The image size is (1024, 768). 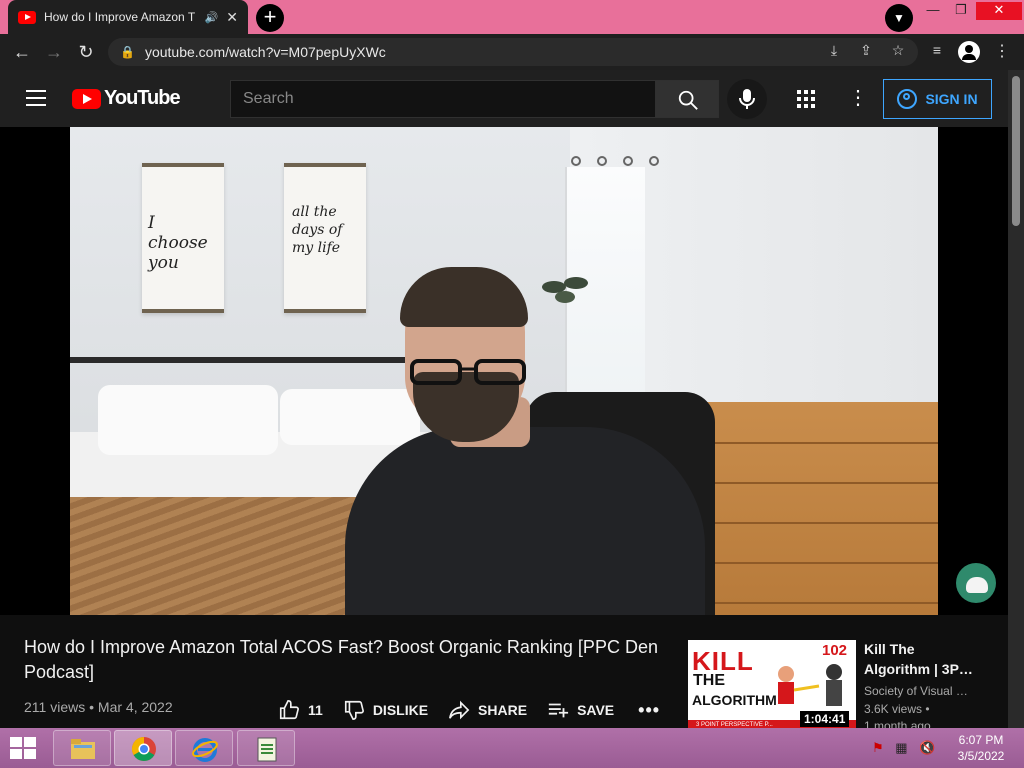 What do you see at coordinates (55, 707) in the screenshot?
I see `view-count: 211 views` at bounding box center [55, 707].